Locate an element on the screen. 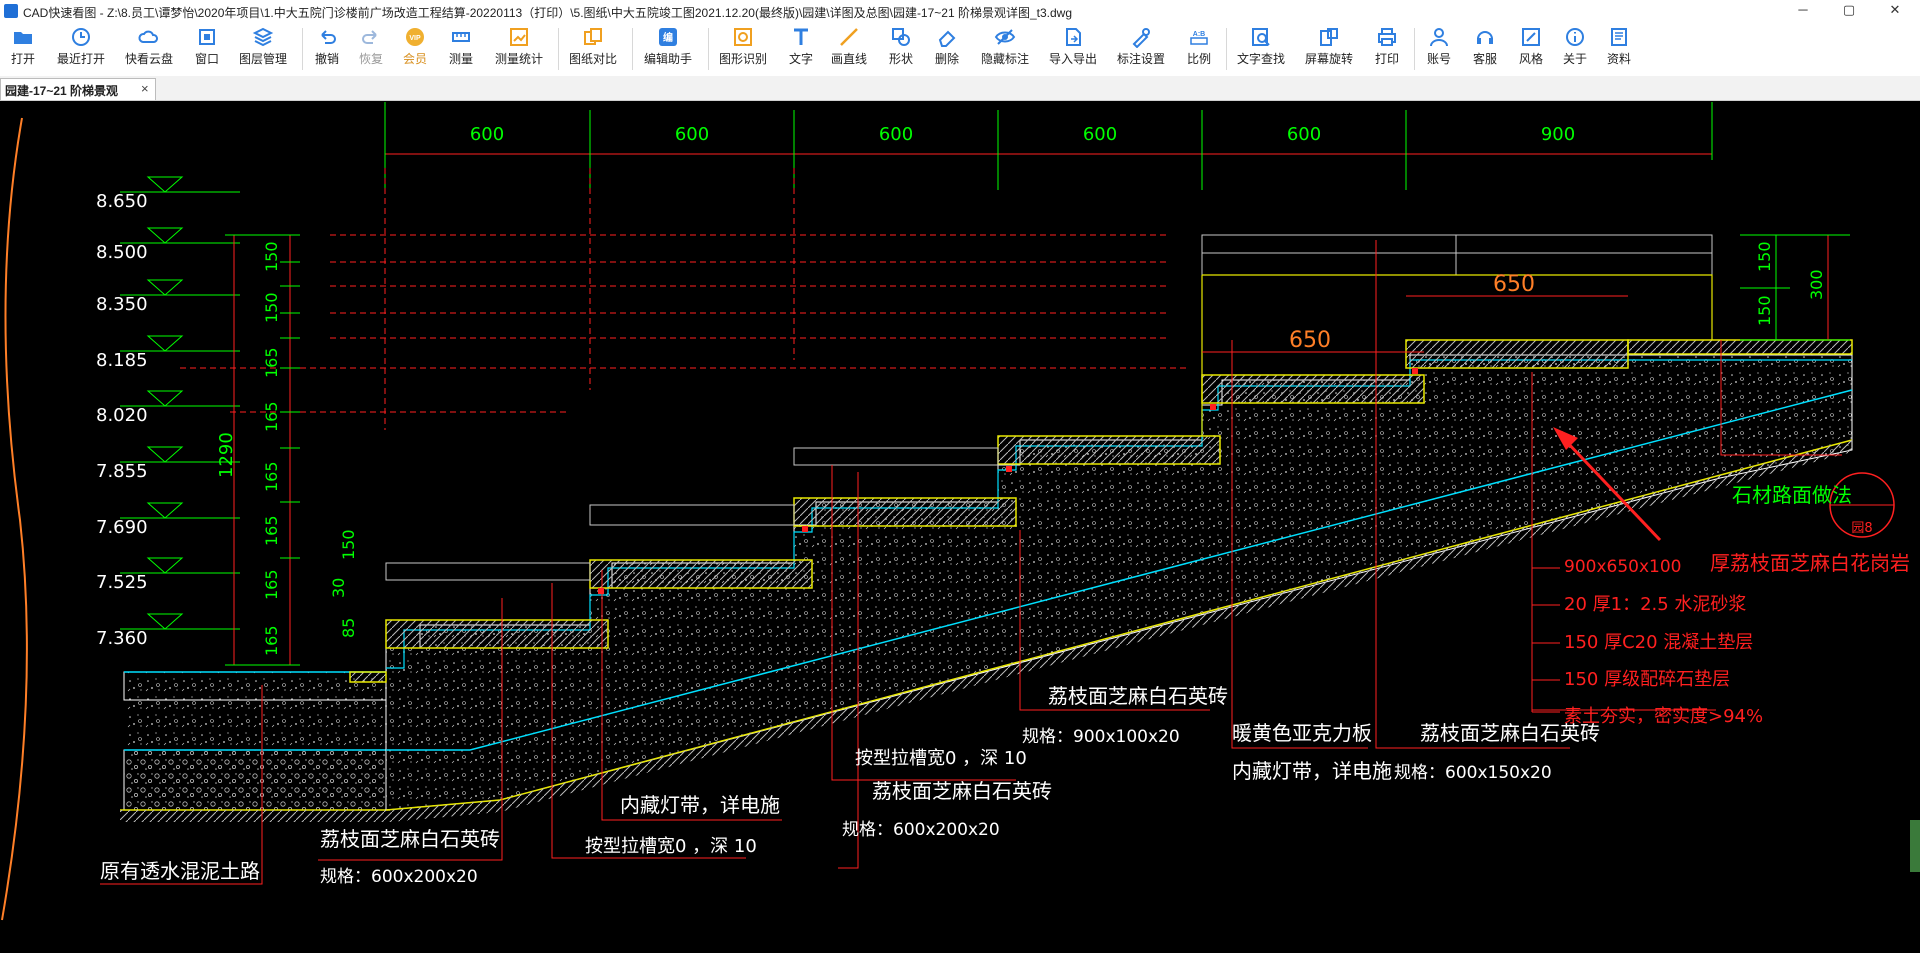 Image resolution: width=1920 pixels, height=953 pixels. tab-close-icon: × is located at coordinates (145, 88).